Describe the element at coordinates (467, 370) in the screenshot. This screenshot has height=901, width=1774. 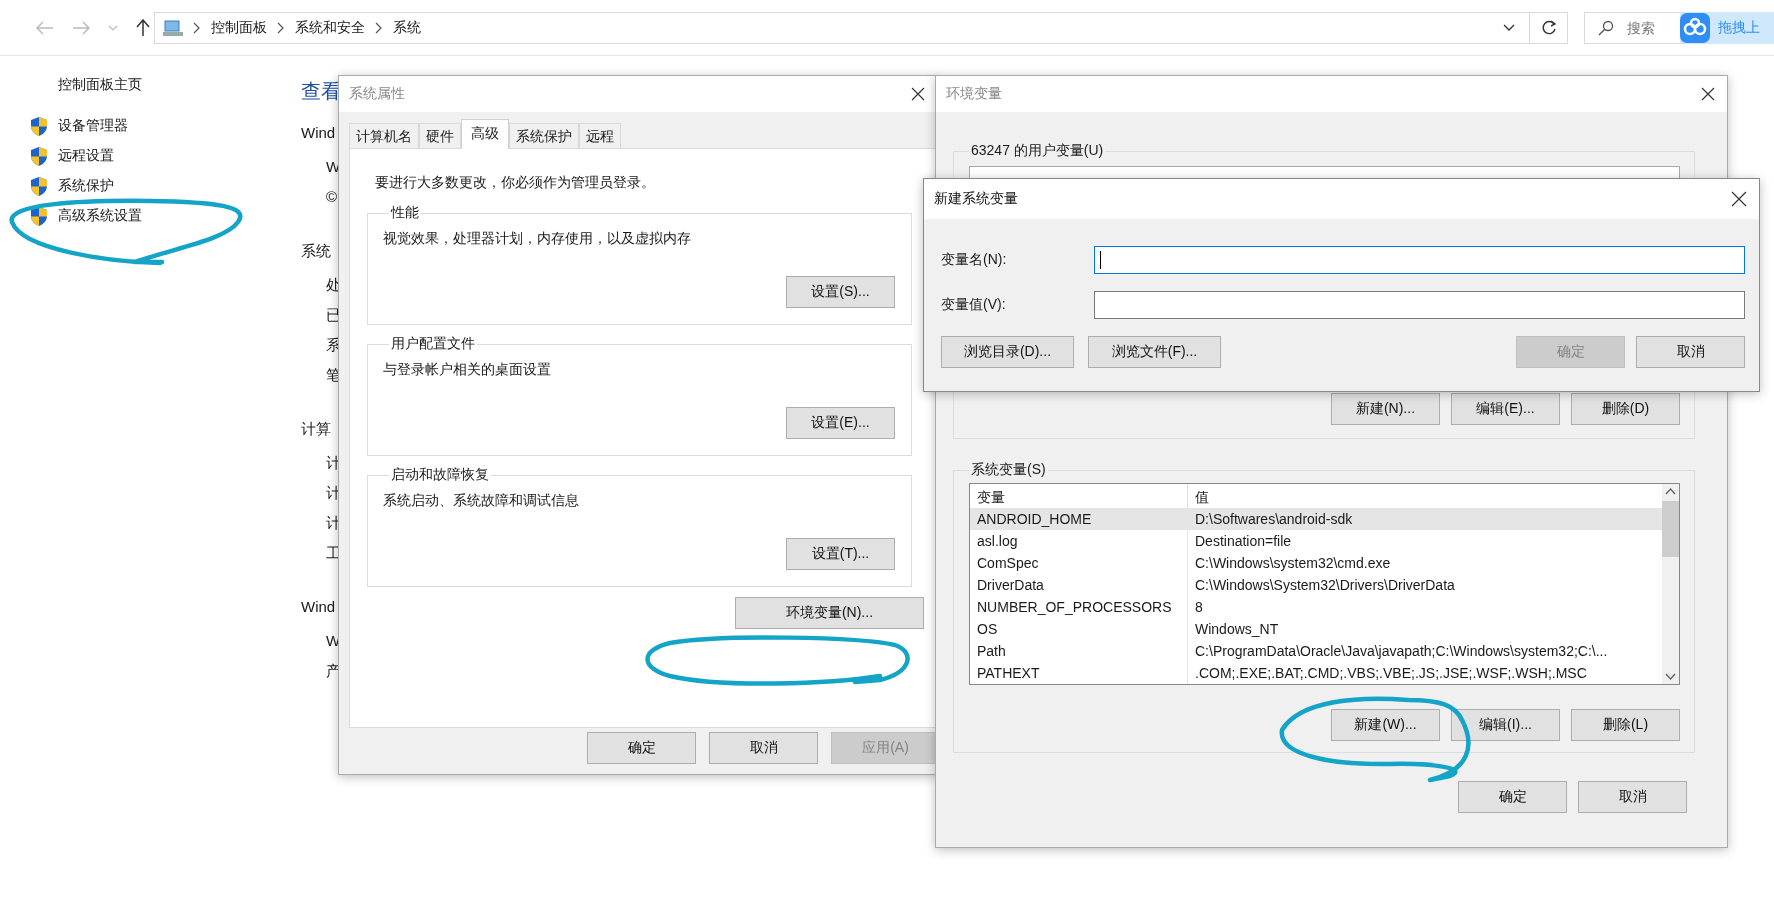
I see `description-text: 与登录帐户相关的桌面设置` at that location.